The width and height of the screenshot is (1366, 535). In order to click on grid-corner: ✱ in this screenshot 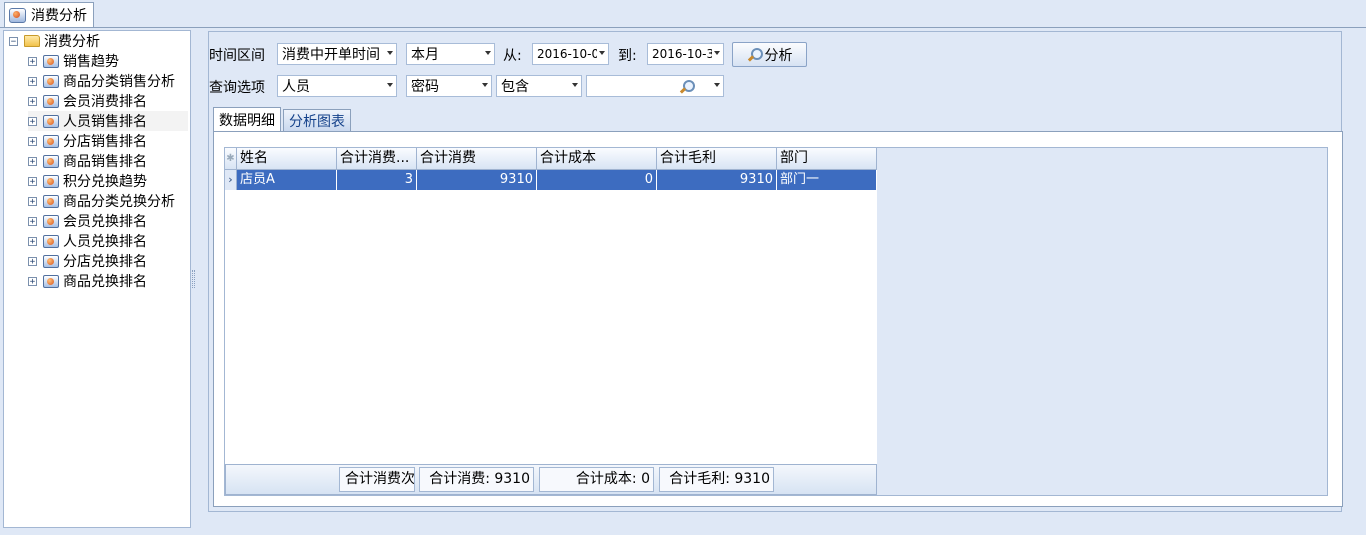, I will do `click(231, 159)`.